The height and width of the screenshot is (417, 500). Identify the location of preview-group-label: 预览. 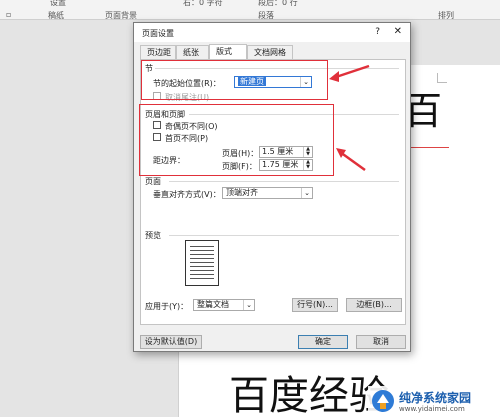
(153, 235).